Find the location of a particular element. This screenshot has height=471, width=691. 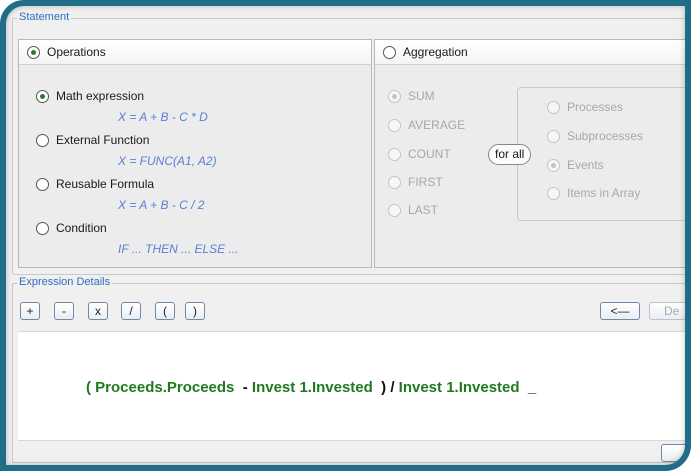

minus-button: - is located at coordinates (64, 311).